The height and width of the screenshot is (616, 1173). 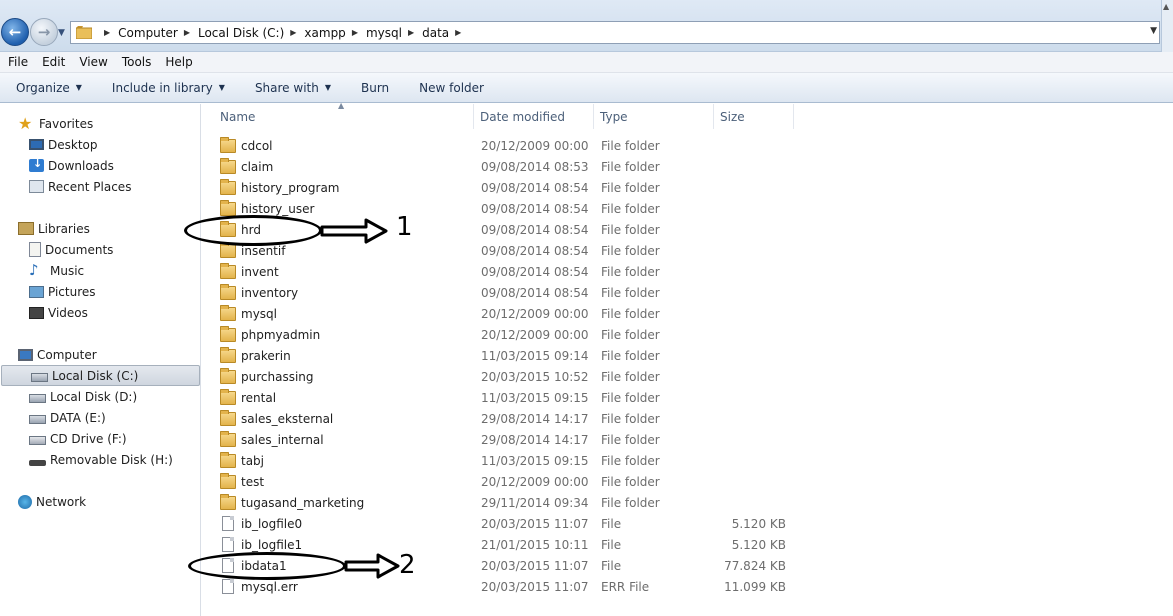 I want to click on table-row: purchassing 20/03/2015 10:52 File folder, so click(x=687, y=376).